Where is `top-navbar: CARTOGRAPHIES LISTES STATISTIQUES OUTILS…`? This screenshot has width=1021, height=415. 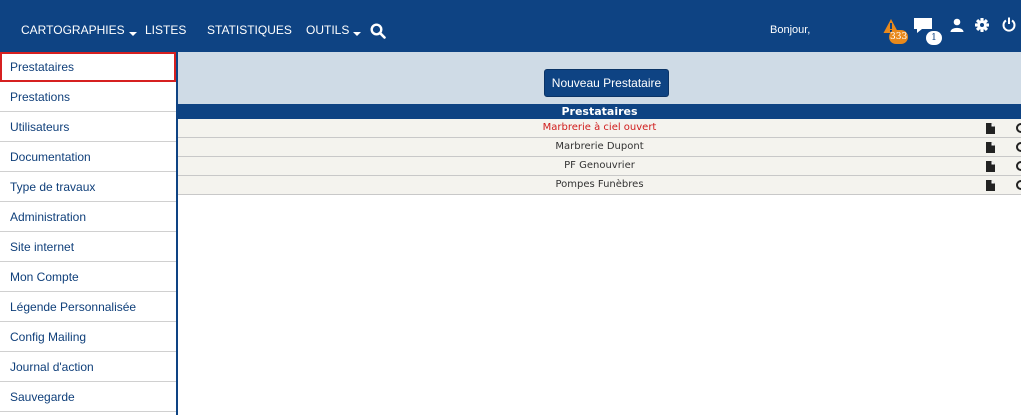 top-navbar: CARTOGRAPHIES LISTES STATISTIQUES OUTILS… is located at coordinates (510, 26).